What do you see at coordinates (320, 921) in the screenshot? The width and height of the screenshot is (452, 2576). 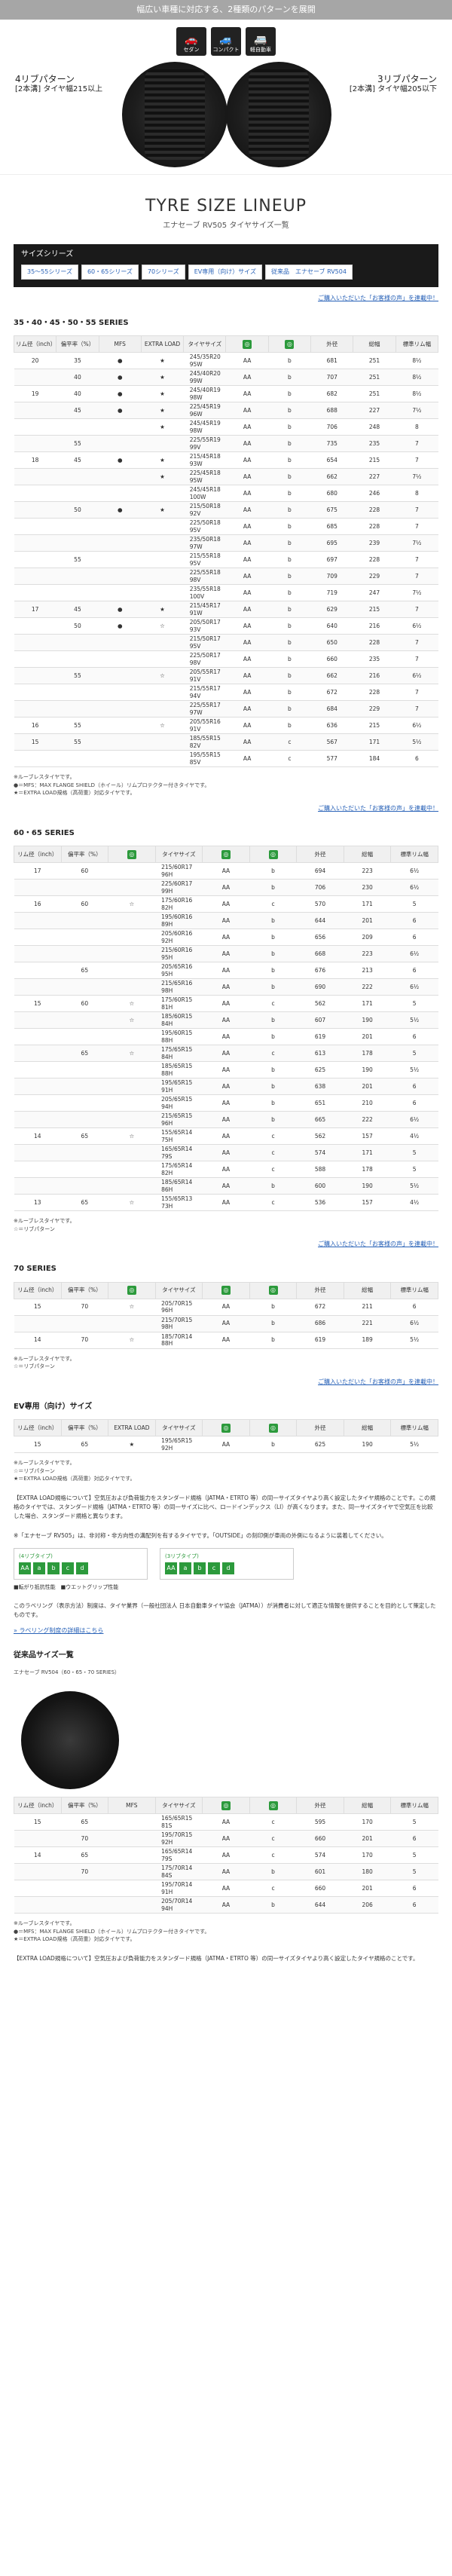 I see `s2-cell: 644` at bounding box center [320, 921].